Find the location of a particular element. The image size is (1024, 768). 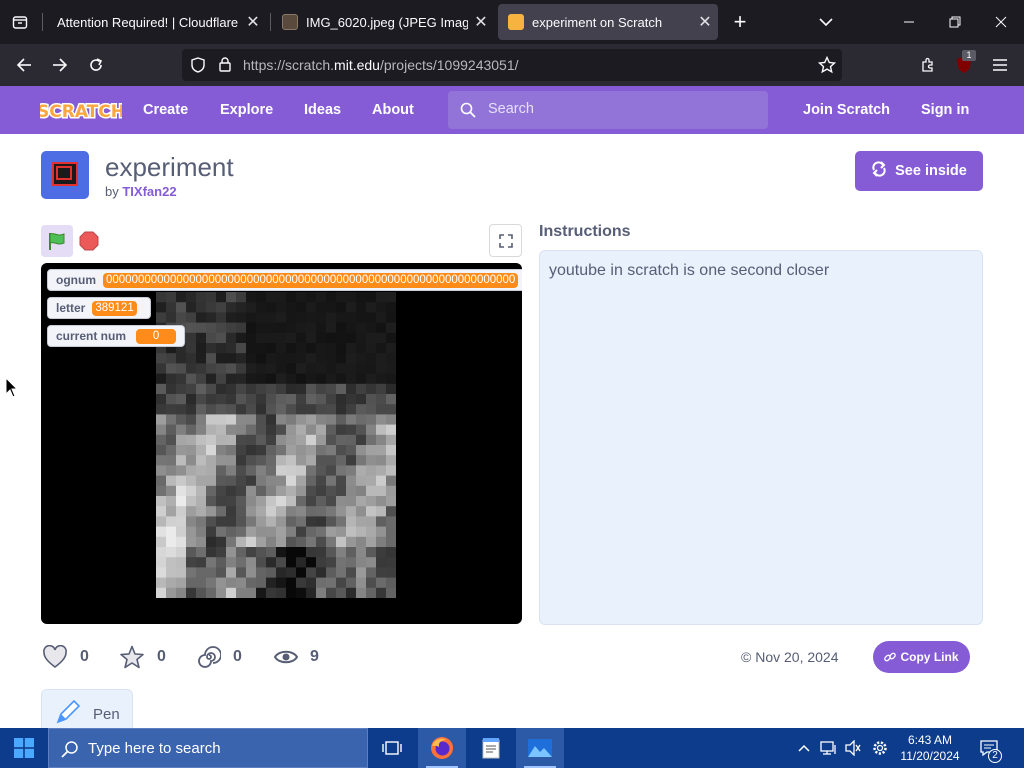

nav-create: Create is located at coordinates (165, 110).